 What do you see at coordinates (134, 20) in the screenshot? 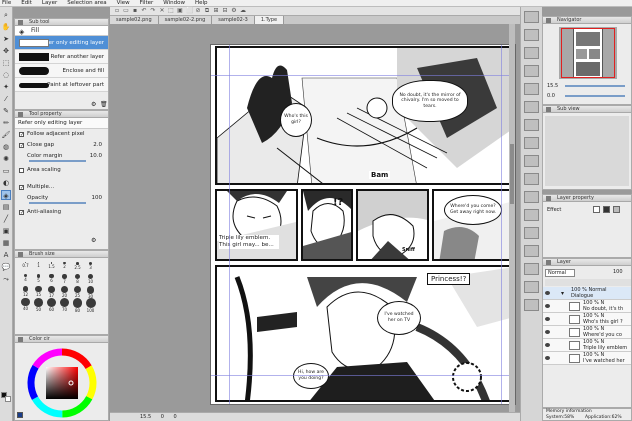
I see `tab-sample02: sample02.png` at bounding box center [134, 20].